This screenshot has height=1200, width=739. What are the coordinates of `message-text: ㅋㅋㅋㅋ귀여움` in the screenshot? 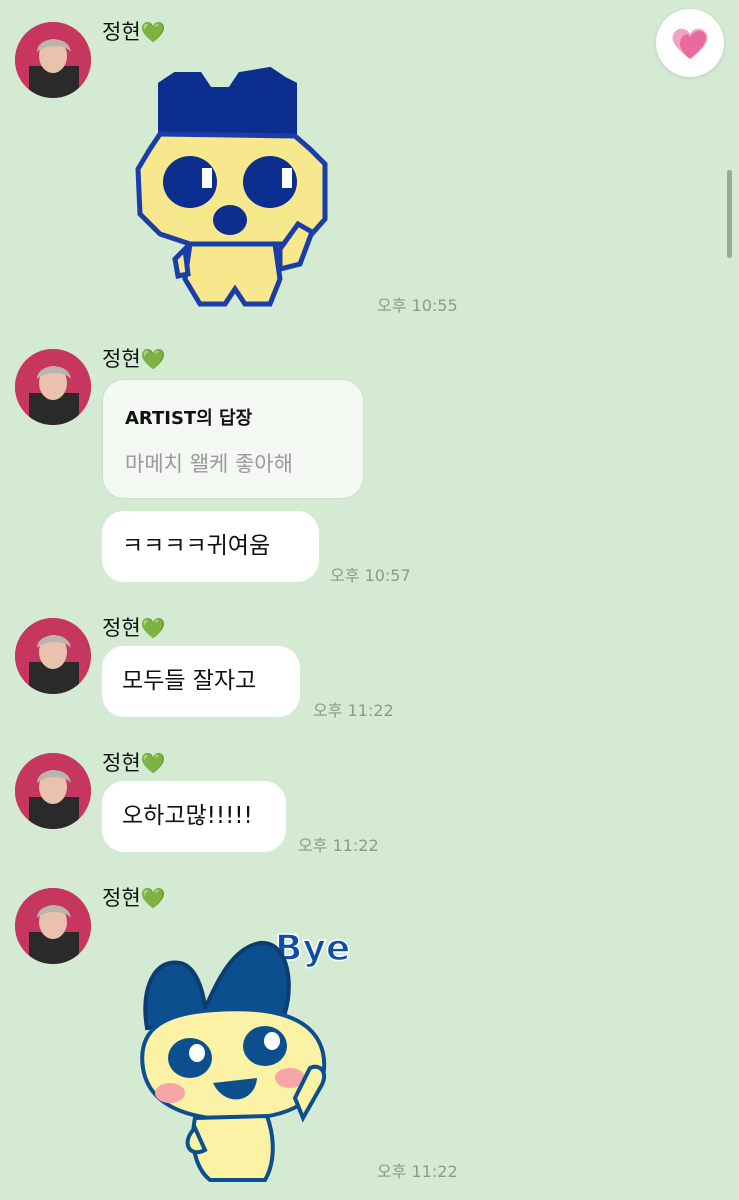 It's located at (196, 545).